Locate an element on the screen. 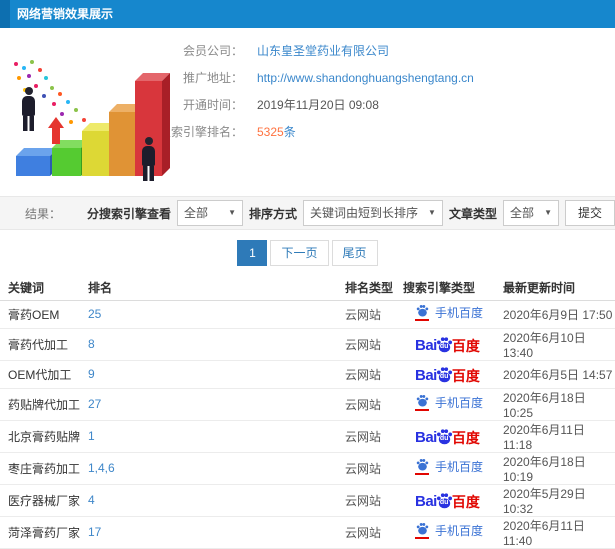 This screenshot has height=549, width=615. rank-cell: 25 is located at coordinates (216, 314).